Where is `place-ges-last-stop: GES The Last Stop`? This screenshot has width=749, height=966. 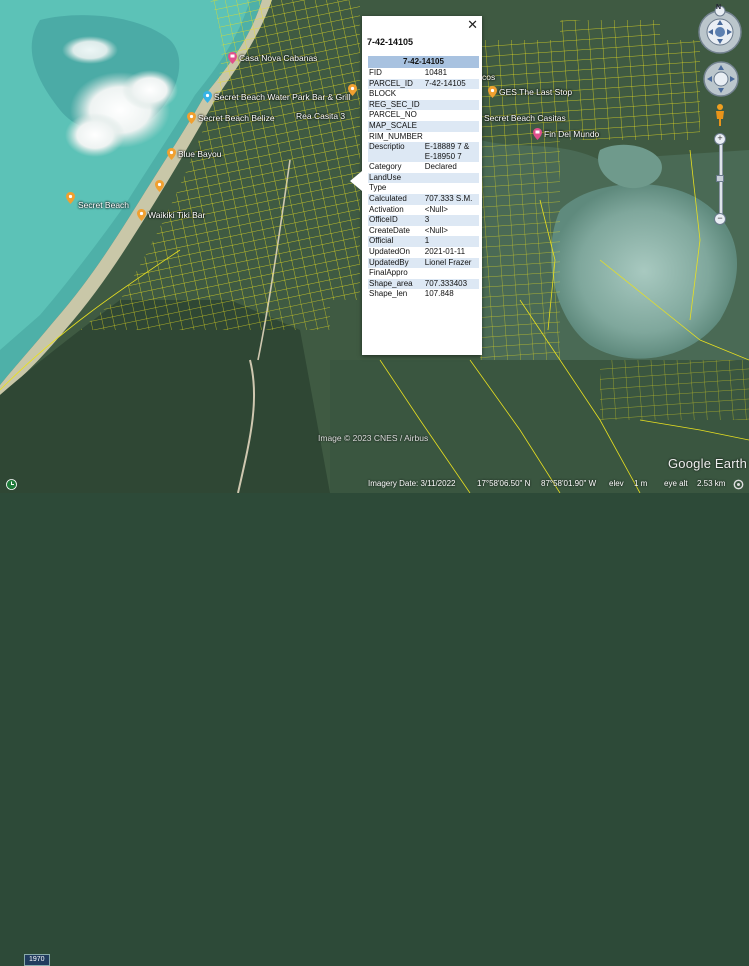 place-ges-last-stop: GES The Last Stop is located at coordinates (530, 92).